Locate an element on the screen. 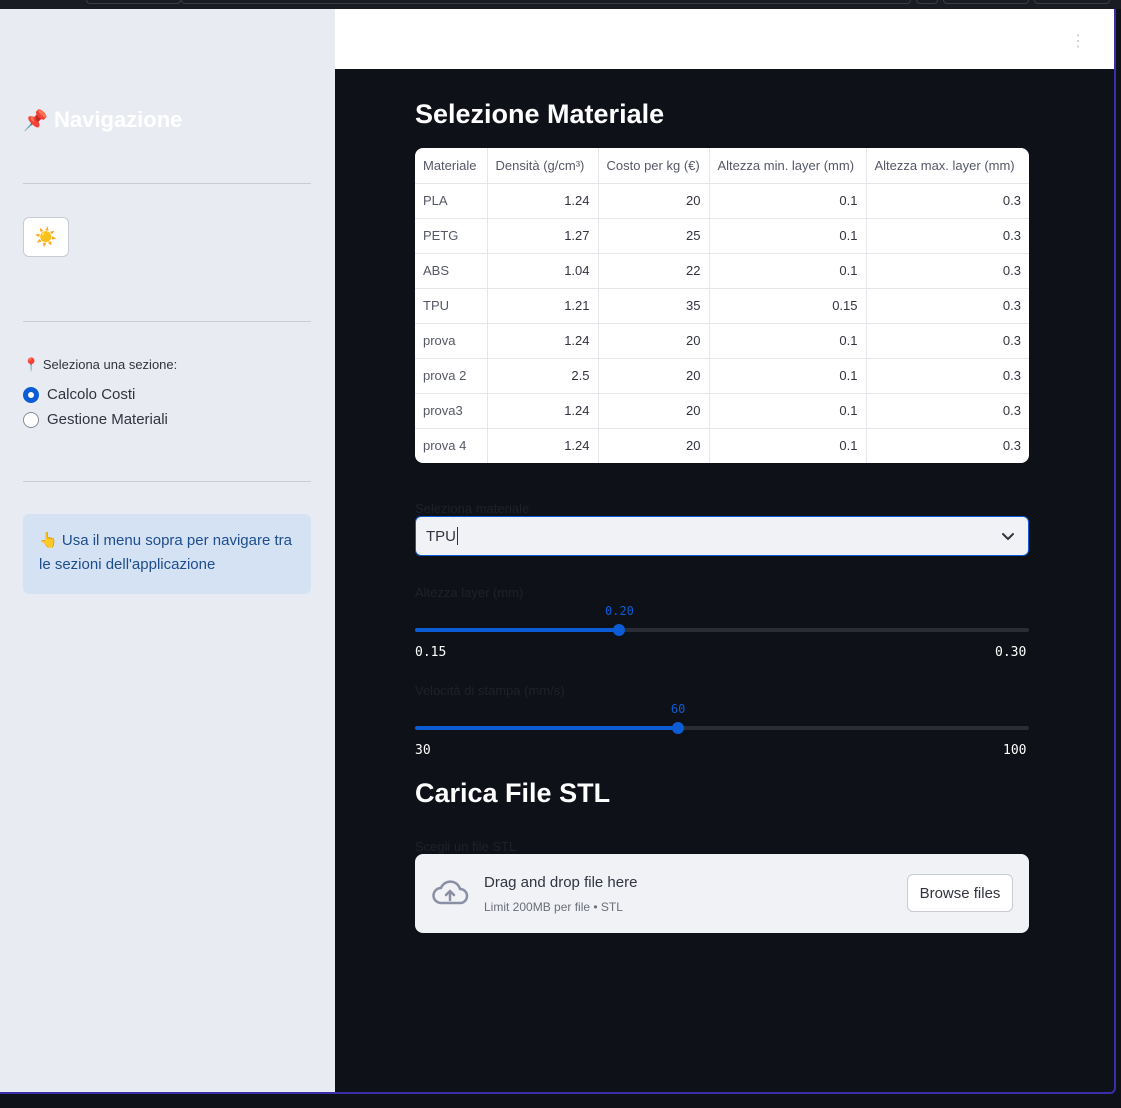 This screenshot has height=1108, width=1121. pointing-up-icon: 👆 is located at coordinates (48, 540).